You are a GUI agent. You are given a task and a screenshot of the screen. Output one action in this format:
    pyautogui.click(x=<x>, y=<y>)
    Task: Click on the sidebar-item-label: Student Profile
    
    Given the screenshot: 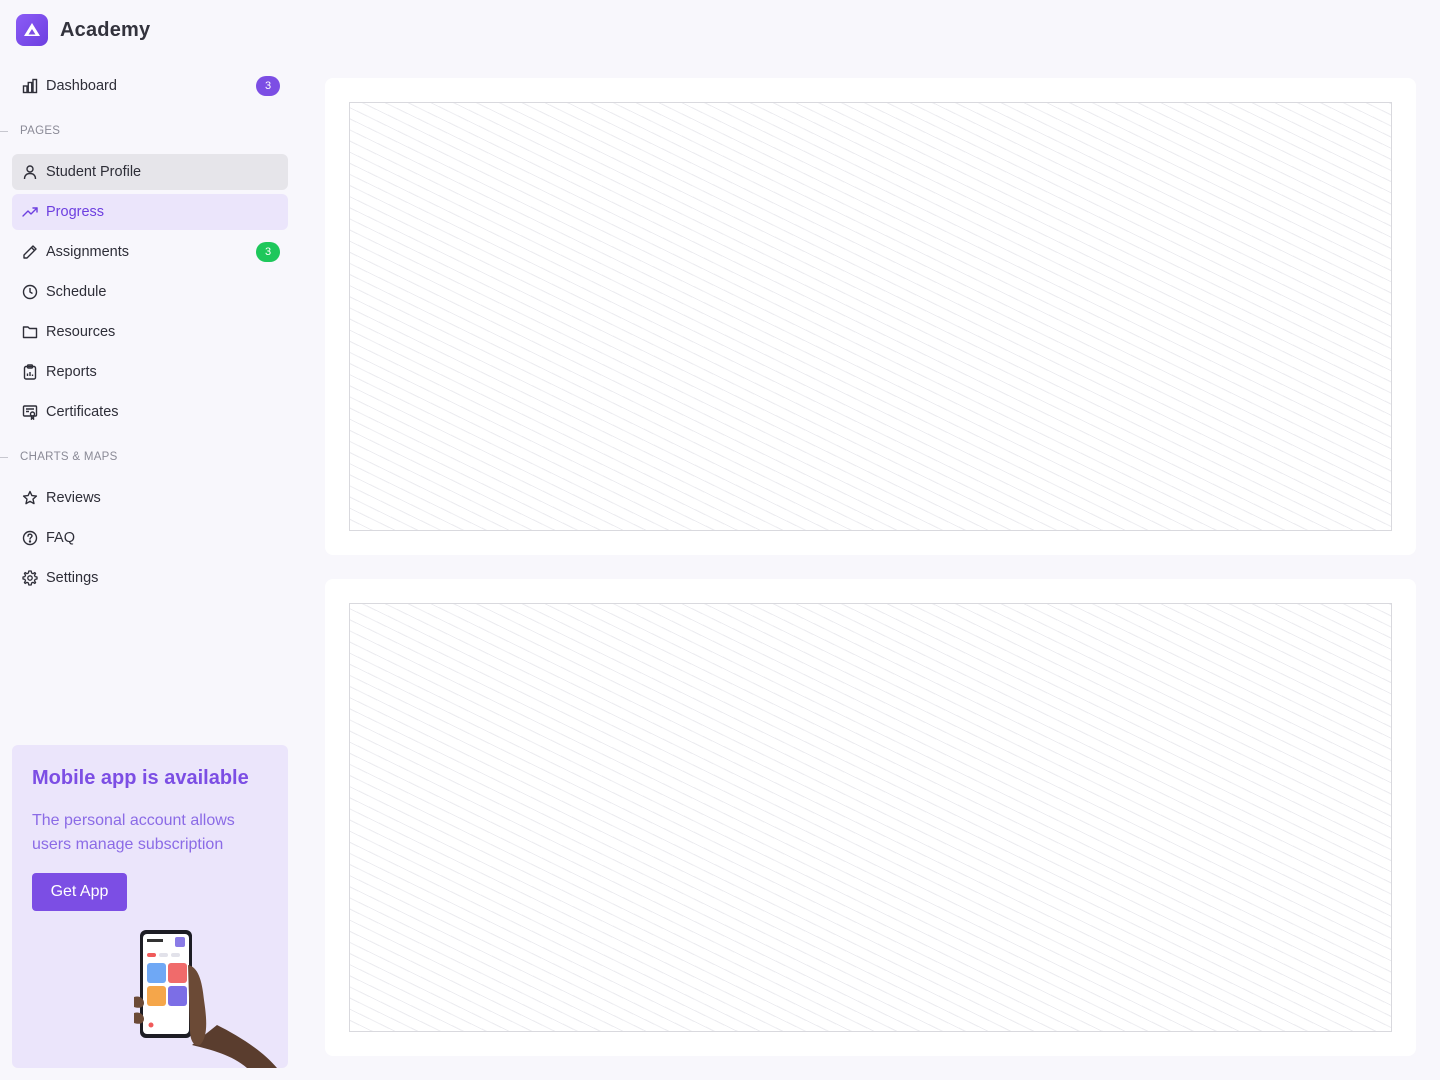 What is the action you would take?
    pyautogui.click(x=94, y=172)
    